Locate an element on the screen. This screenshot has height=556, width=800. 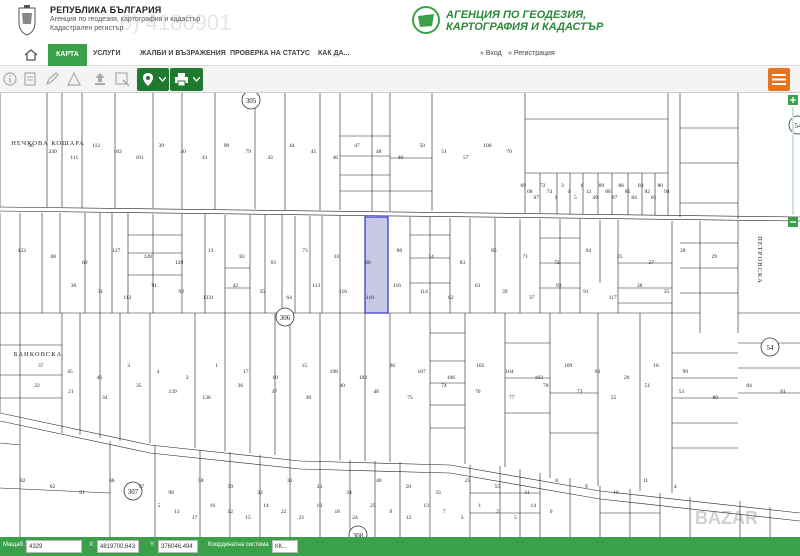
parcel-number: 16 is located at coordinates (213, 506).